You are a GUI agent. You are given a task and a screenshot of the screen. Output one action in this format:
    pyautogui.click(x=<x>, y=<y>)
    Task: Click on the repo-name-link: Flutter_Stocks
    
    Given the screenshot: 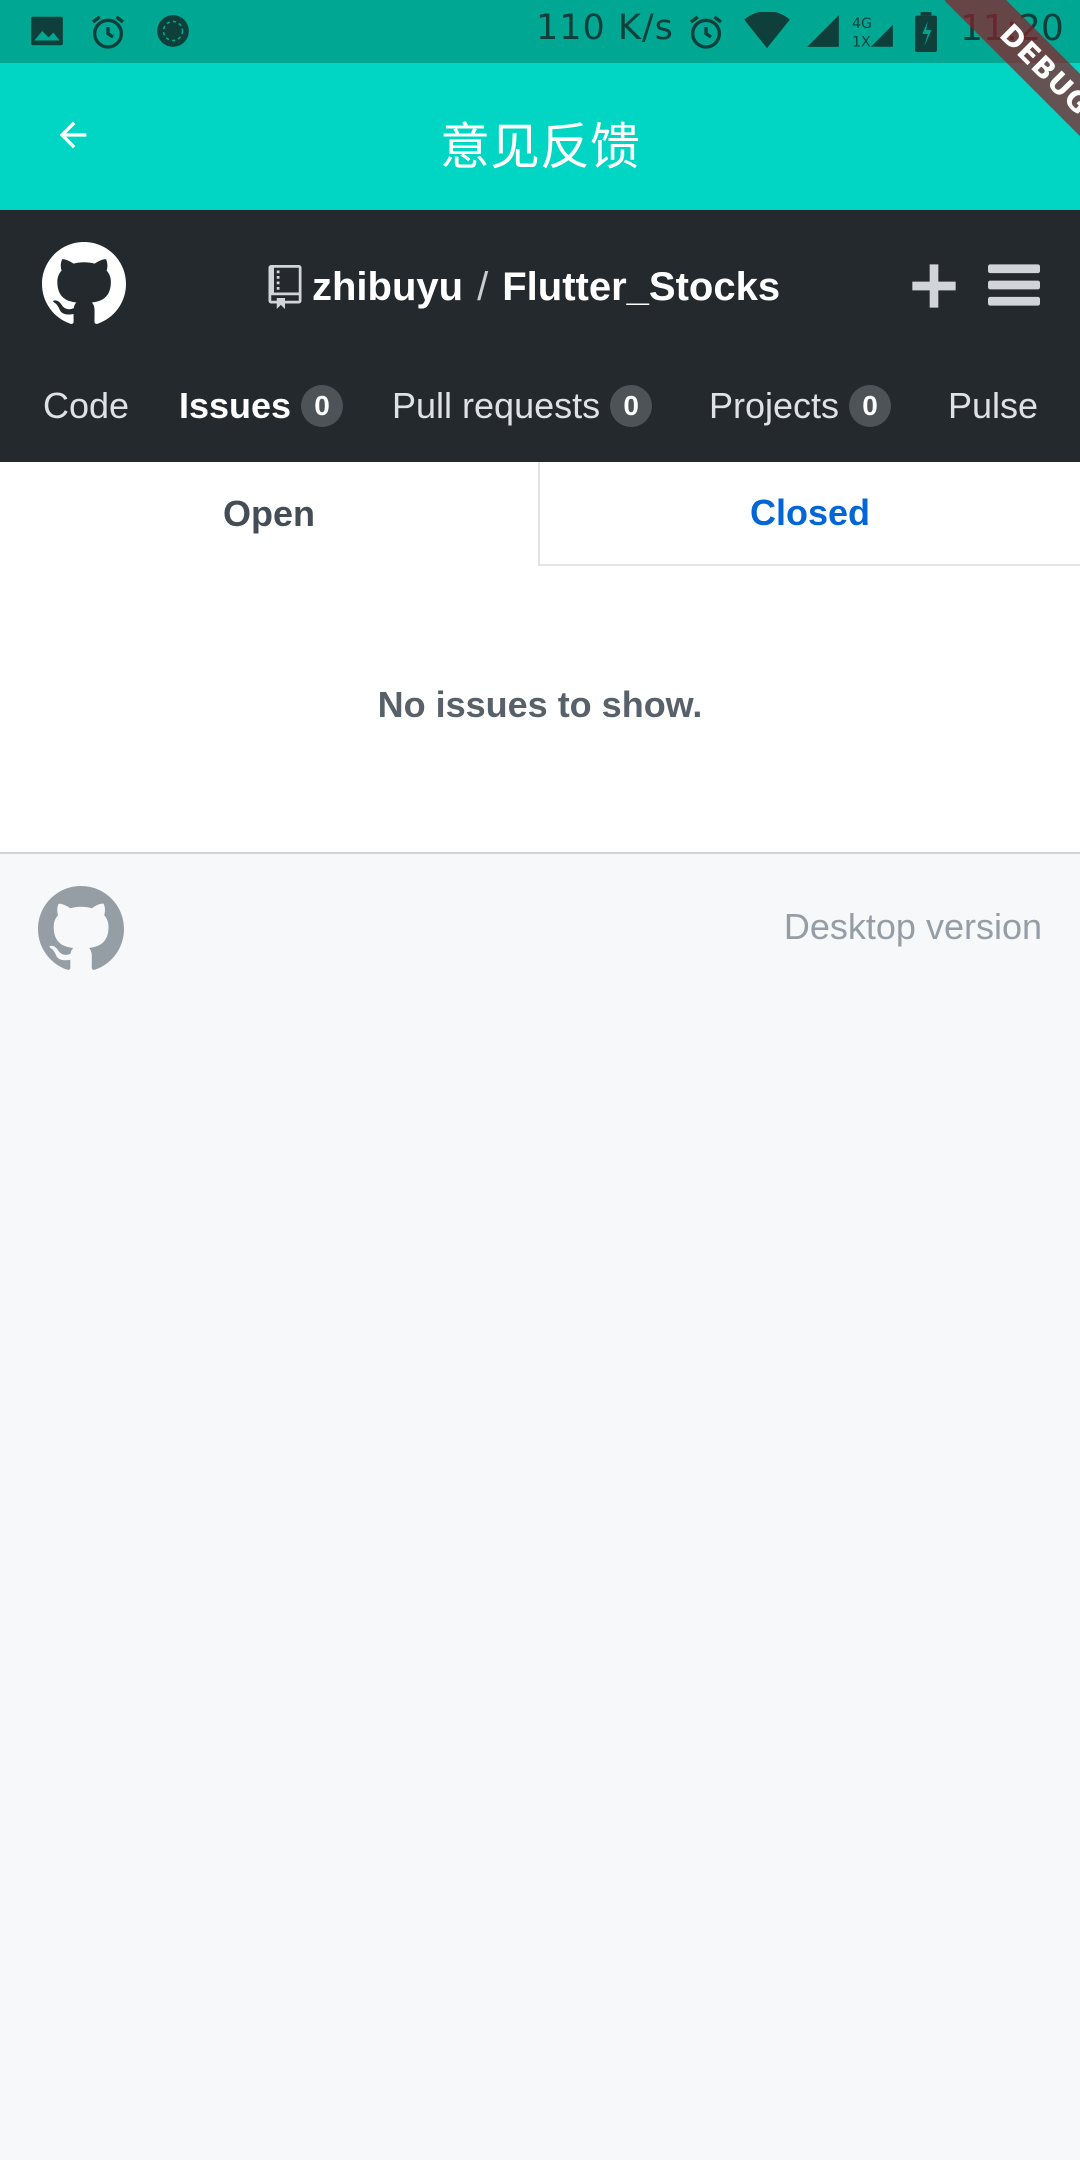 What is the action you would take?
    pyautogui.click(x=641, y=287)
    